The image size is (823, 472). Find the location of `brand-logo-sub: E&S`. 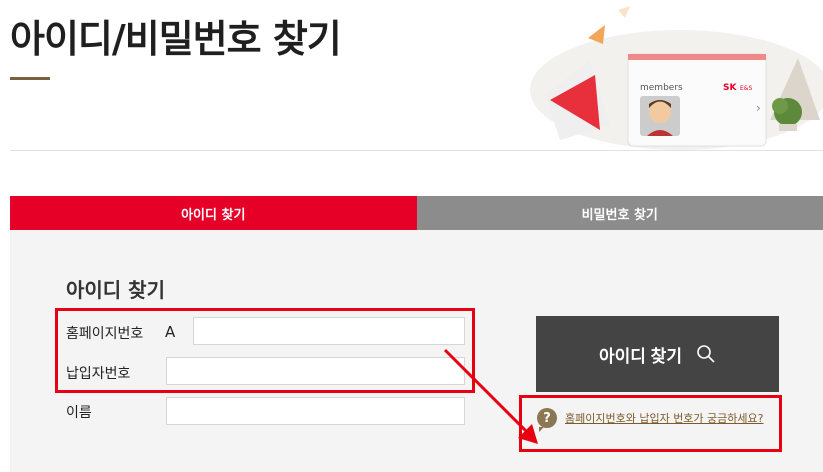

brand-logo-sub: E&S is located at coordinates (746, 88).